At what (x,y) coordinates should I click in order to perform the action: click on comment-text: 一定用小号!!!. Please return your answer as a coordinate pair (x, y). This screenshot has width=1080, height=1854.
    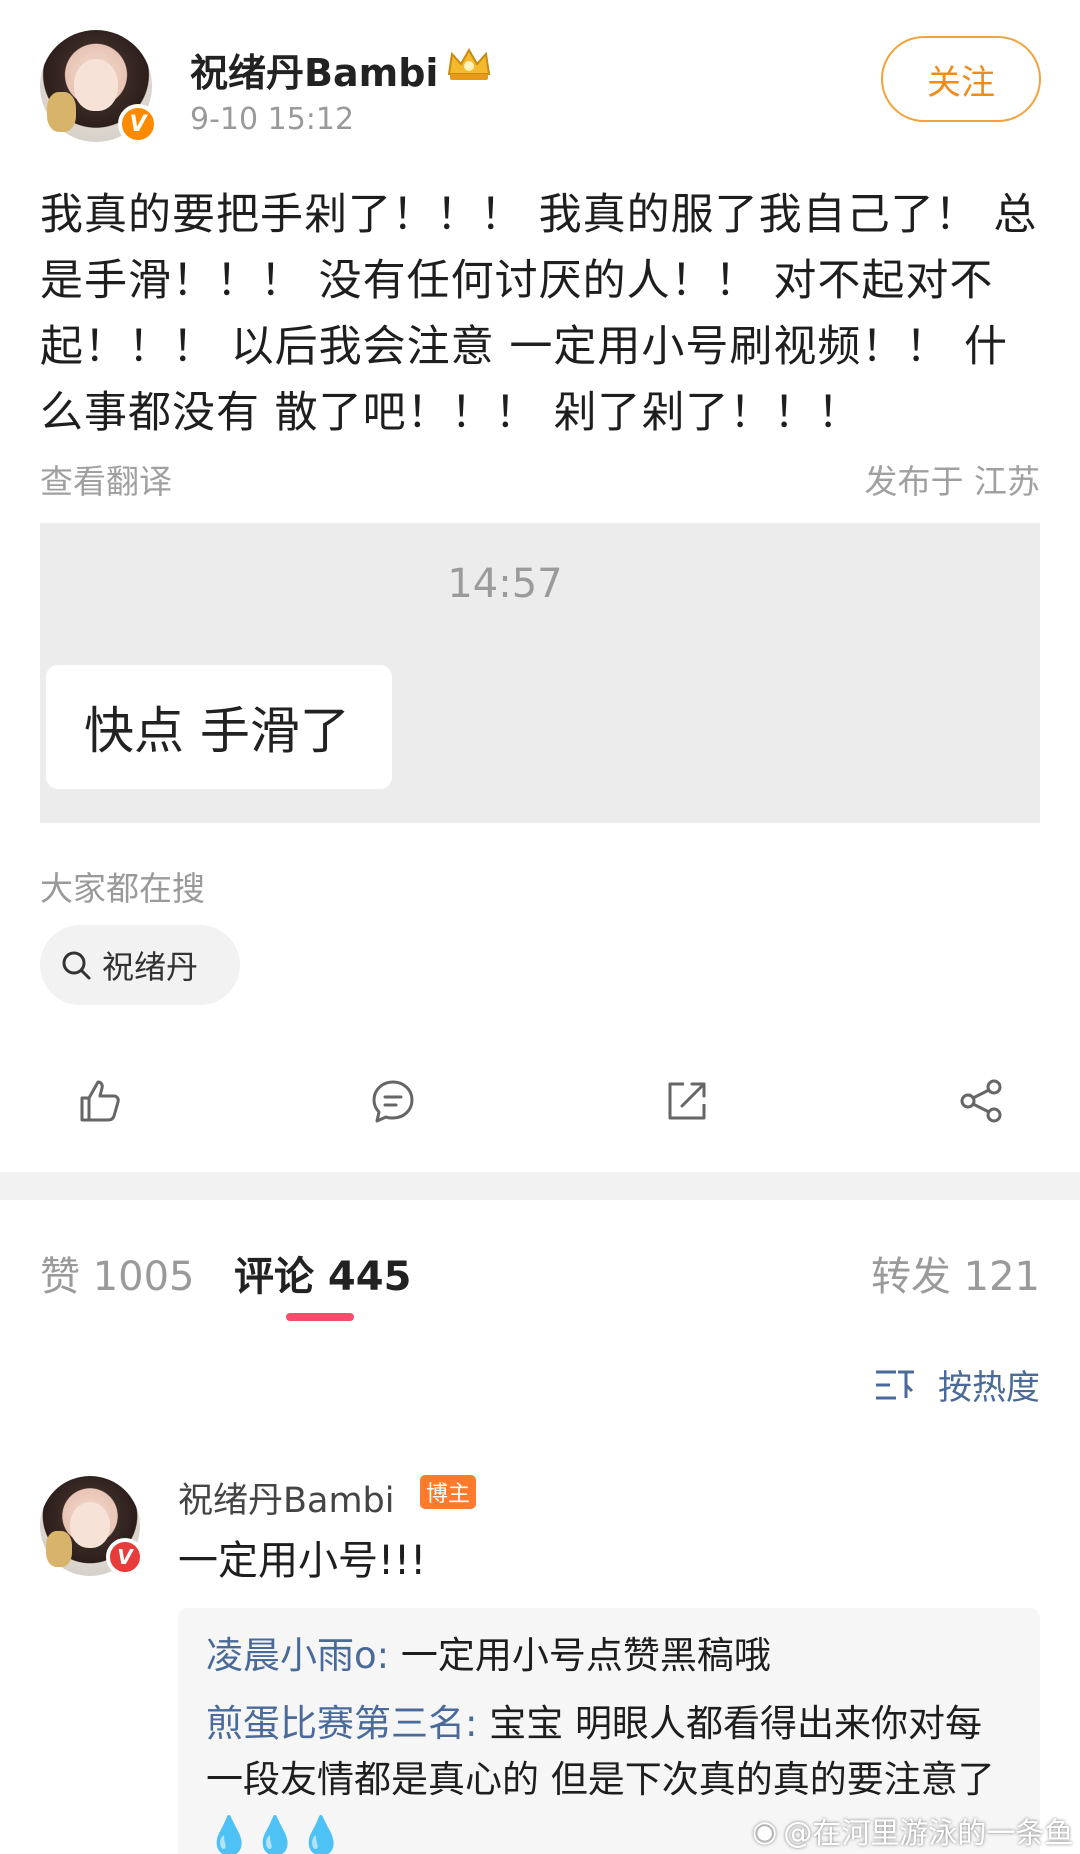
    Looking at the image, I should click on (302, 1561).